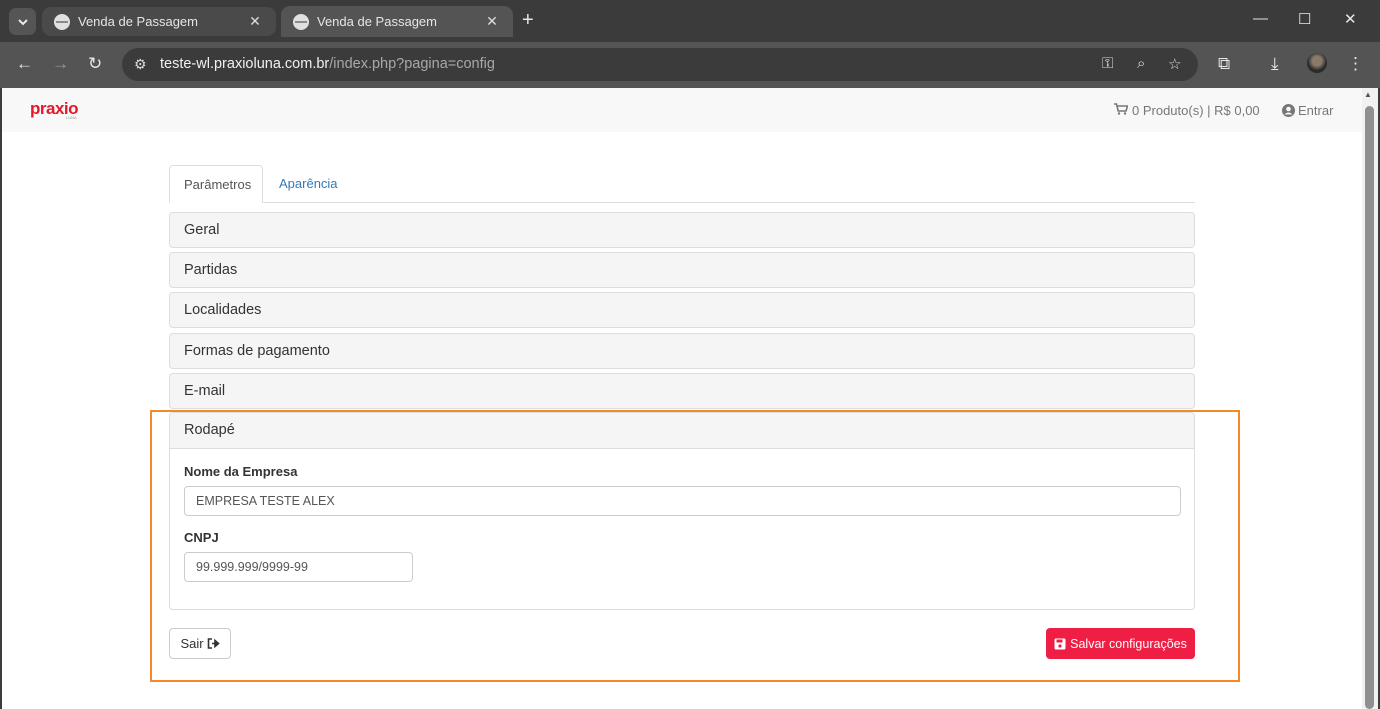 The image size is (1380, 709). What do you see at coordinates (1275, 64) in the screenshot?
I see `download-icon: ⤓` at bounding box center [1275, 64].